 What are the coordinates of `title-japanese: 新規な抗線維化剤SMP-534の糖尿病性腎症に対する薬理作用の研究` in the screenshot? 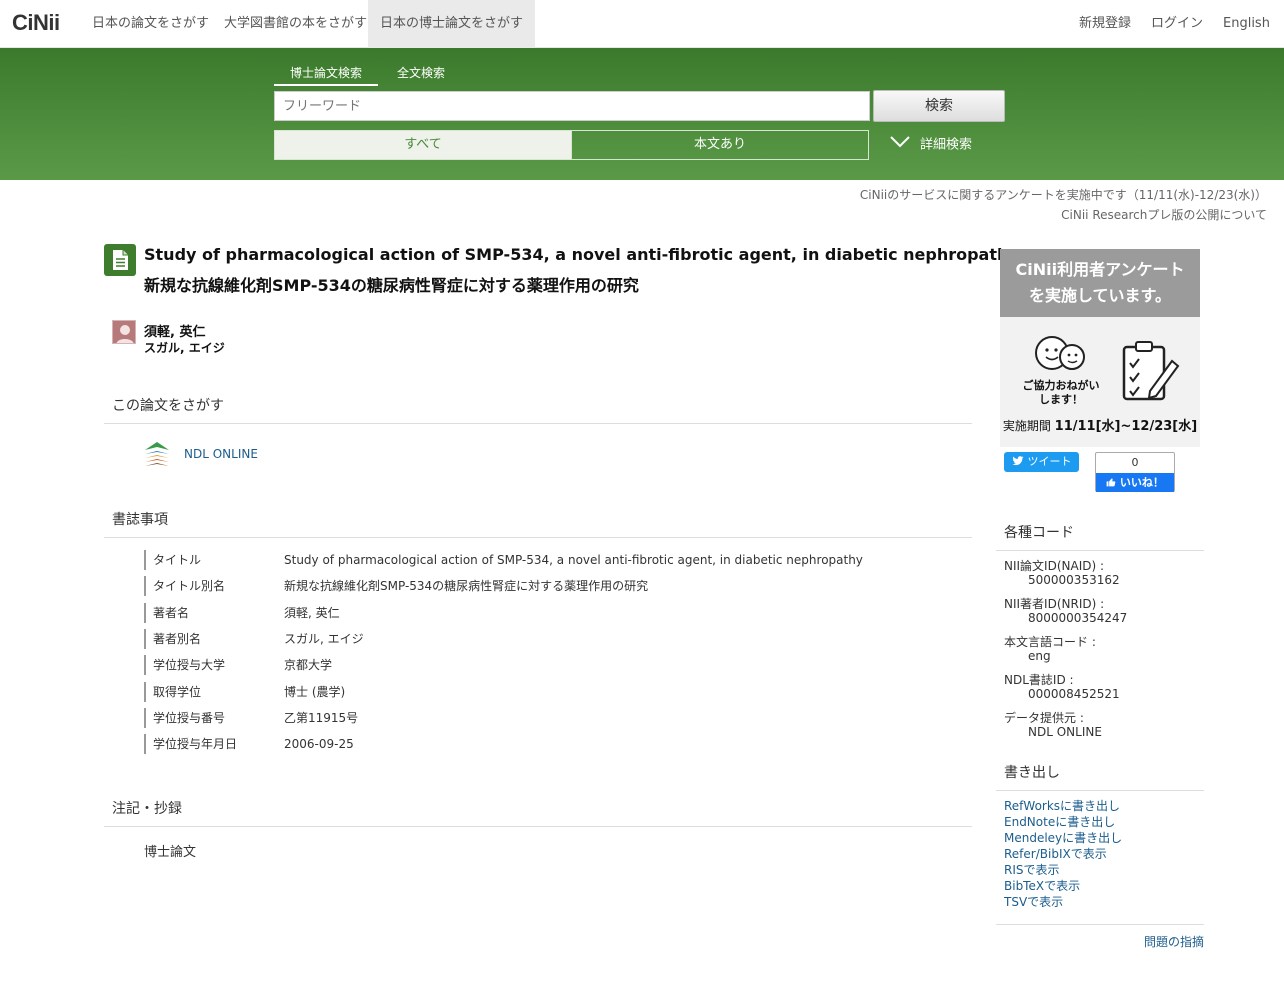 It's located at (391, 285).